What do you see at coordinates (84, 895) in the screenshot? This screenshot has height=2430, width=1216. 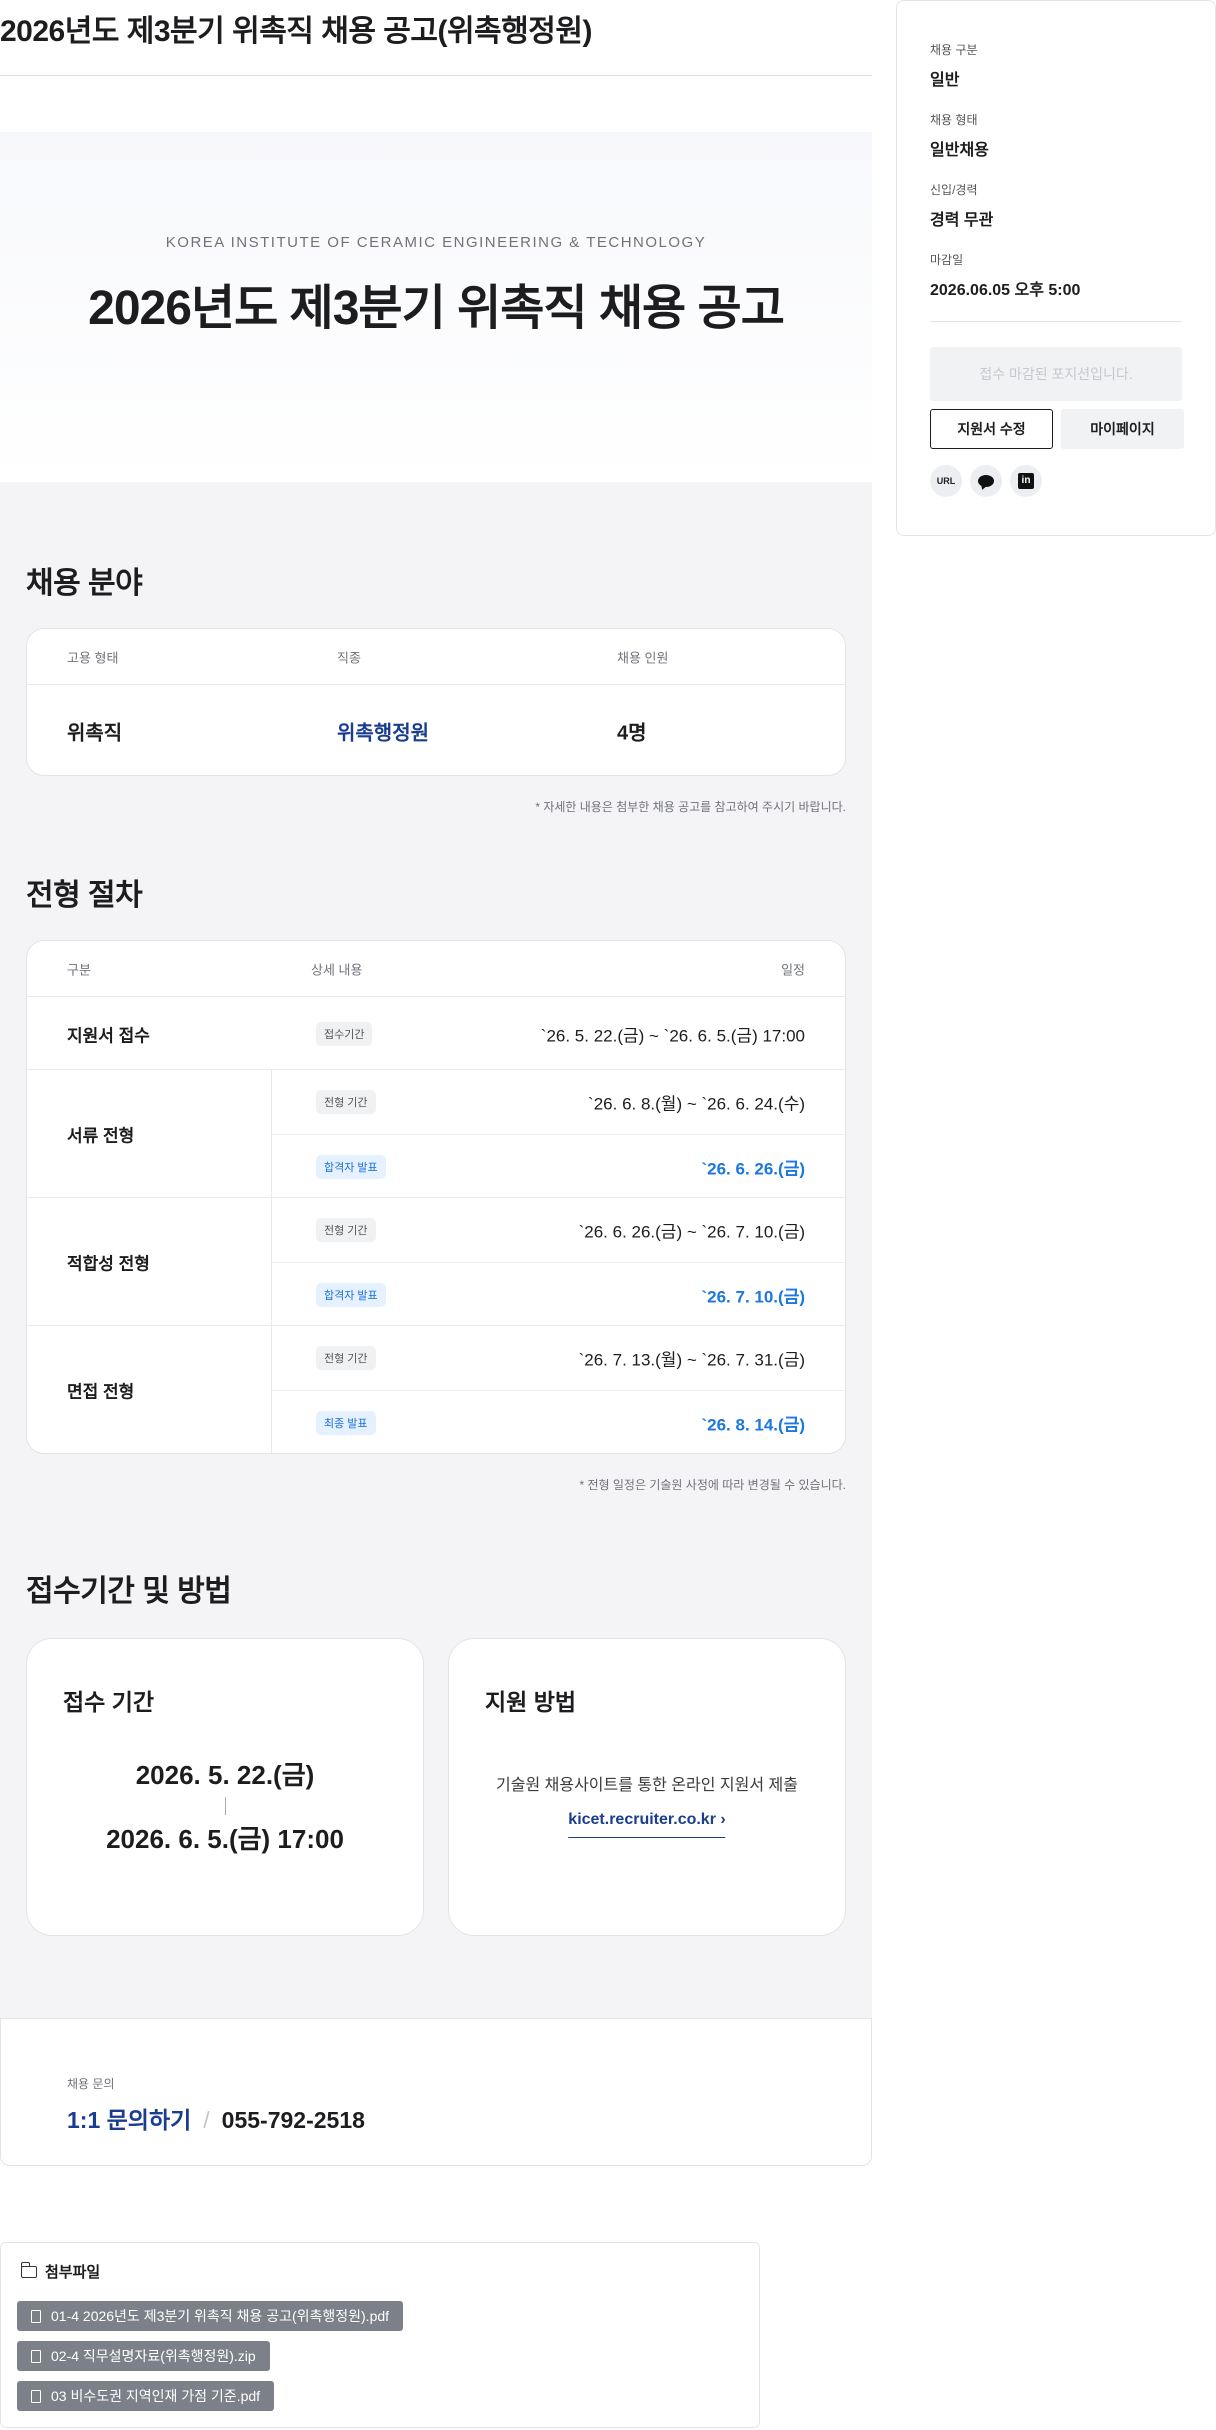 I see `process-section-title: 전형 절차` at bounding box center [84, 895].